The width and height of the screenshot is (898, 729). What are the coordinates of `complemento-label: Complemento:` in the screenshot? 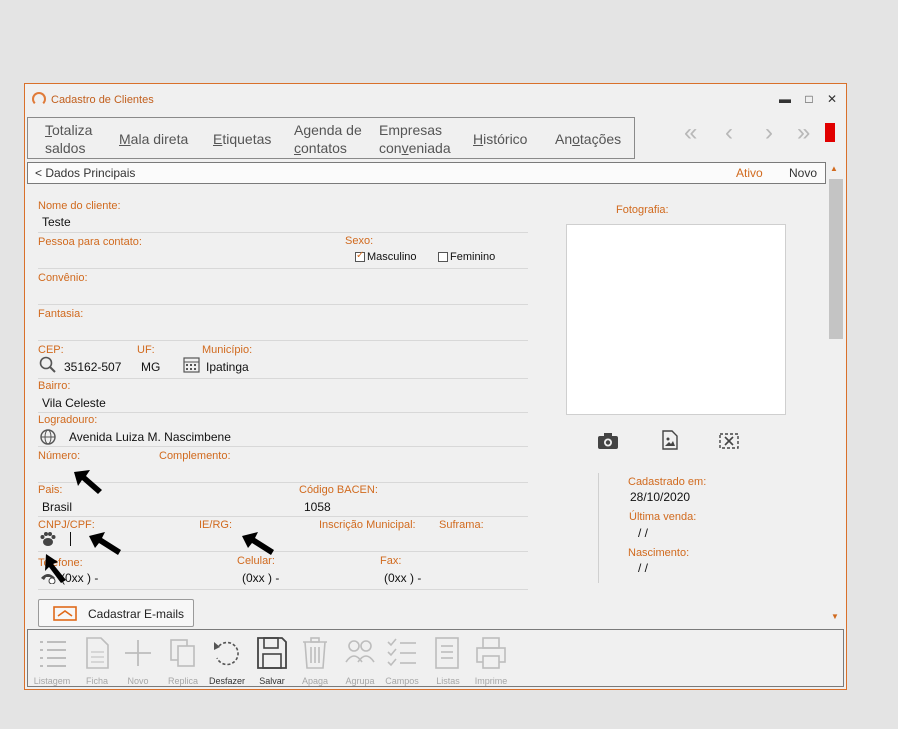 It's located at (195, 456).